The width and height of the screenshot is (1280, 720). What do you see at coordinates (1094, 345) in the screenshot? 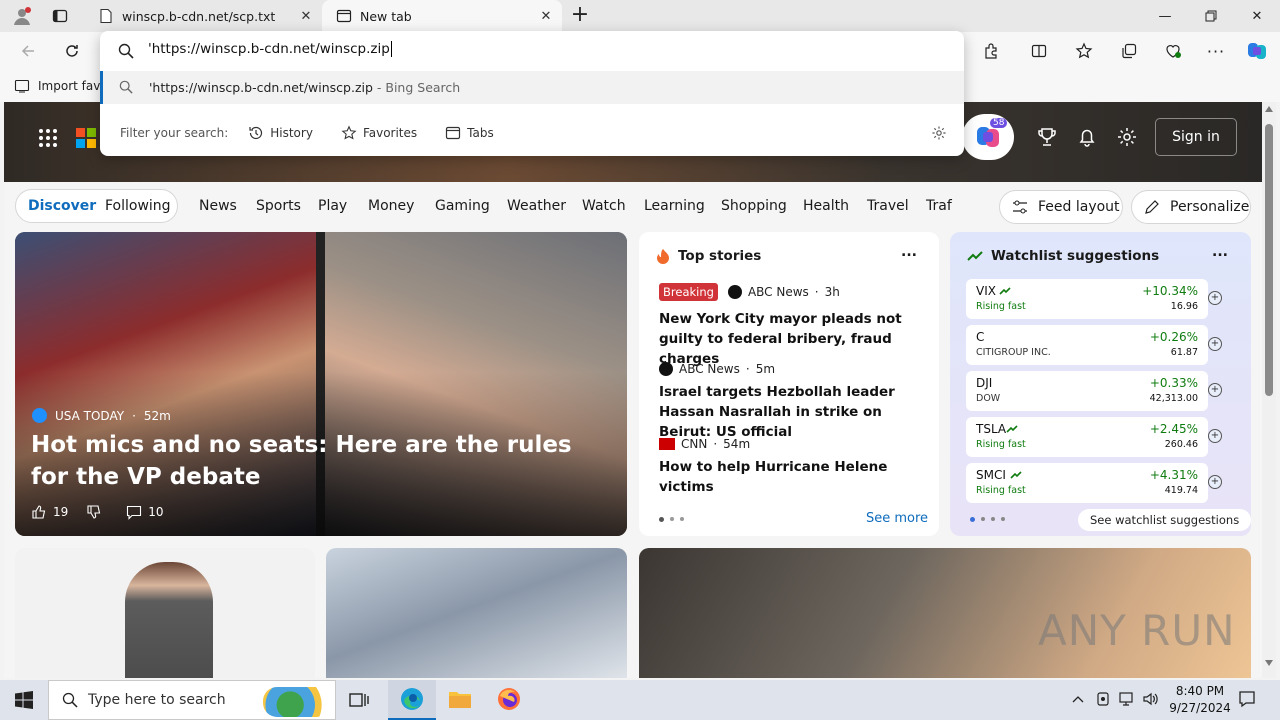
I see `watchlist-row-c: C CITIGROUP INC. +0.26% 61.87 +` at bounding box center [1094, 345].